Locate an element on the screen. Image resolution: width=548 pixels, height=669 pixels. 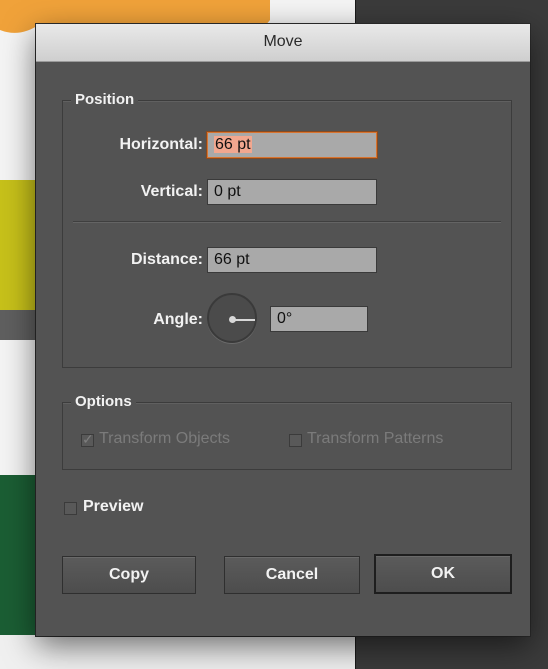
artwork-gray-shape is located at coordinates (19, 325).